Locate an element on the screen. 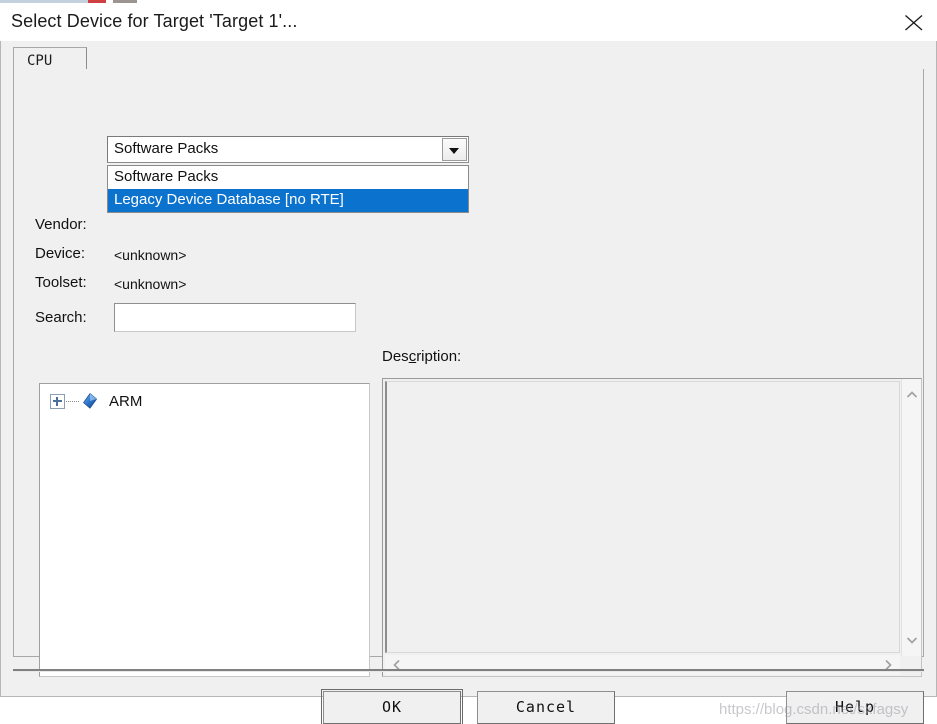 The height and width of the screenshot is (724, 937). ok-button: OK is located at coordinates (392, 706).